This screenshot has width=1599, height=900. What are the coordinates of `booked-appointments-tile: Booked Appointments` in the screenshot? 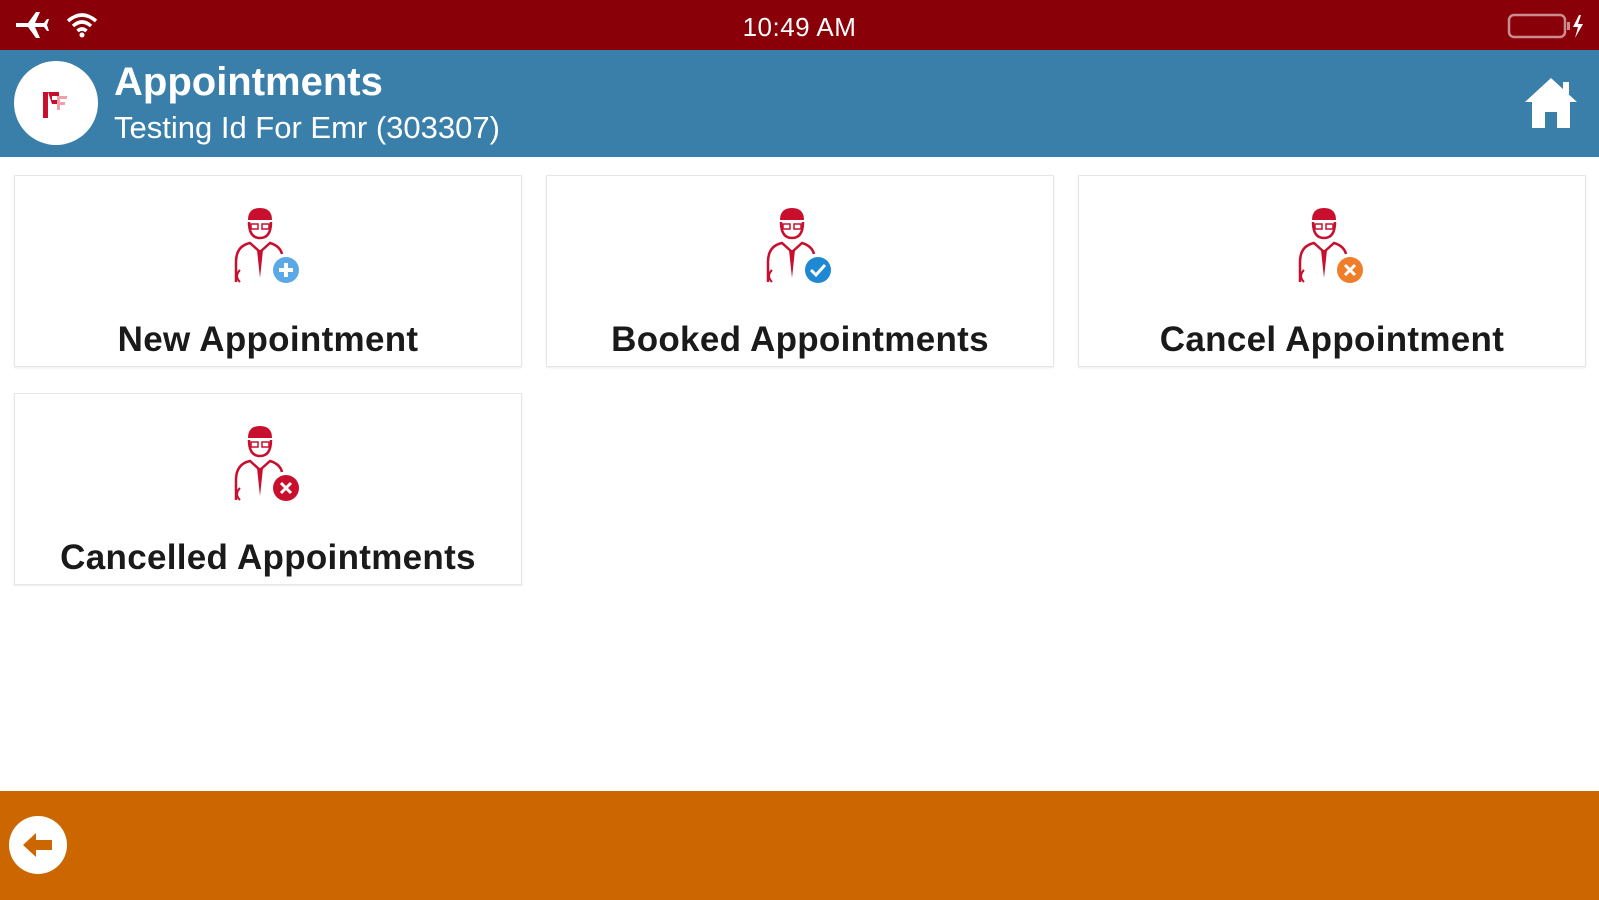 It's located at (800, 271).